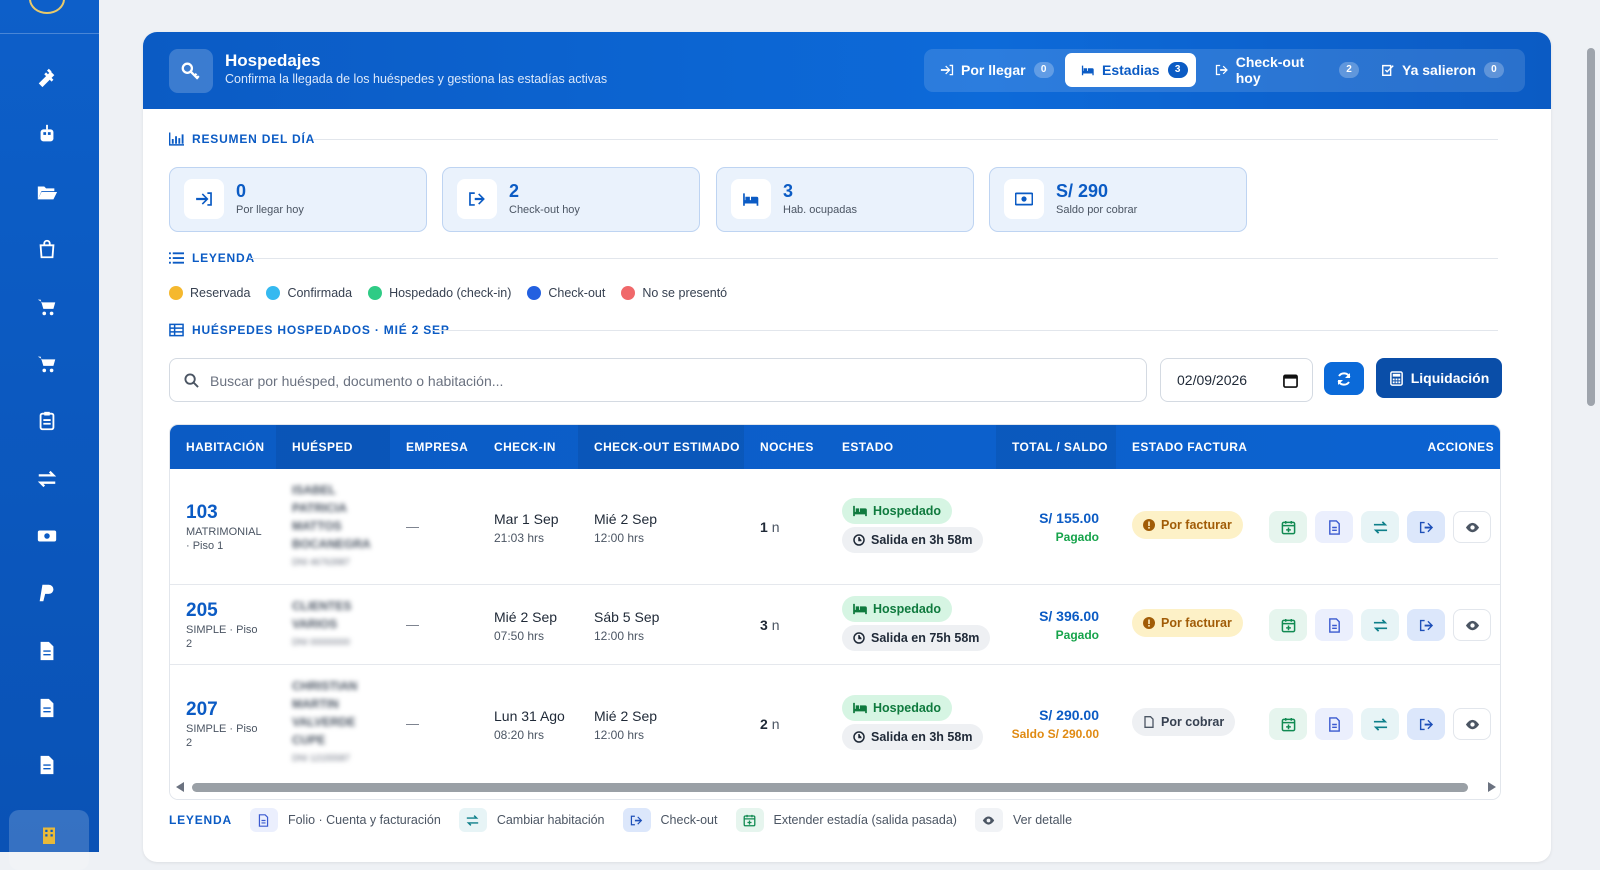 The height and width of the screenshot is (870, 1600). What do you see at coordinates (1349, 70) in the screenshot?
I see `tab-count: 2` at bounding box center [1349, 70].